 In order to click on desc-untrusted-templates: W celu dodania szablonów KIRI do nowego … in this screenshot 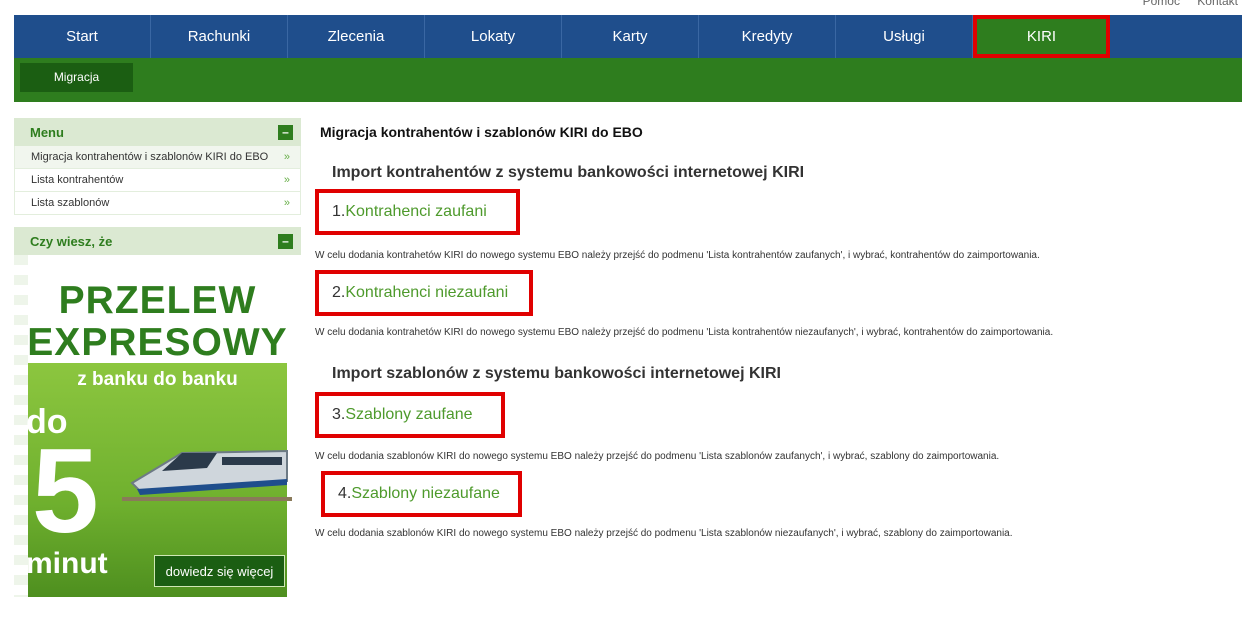, I will do `click(664, 533)`.